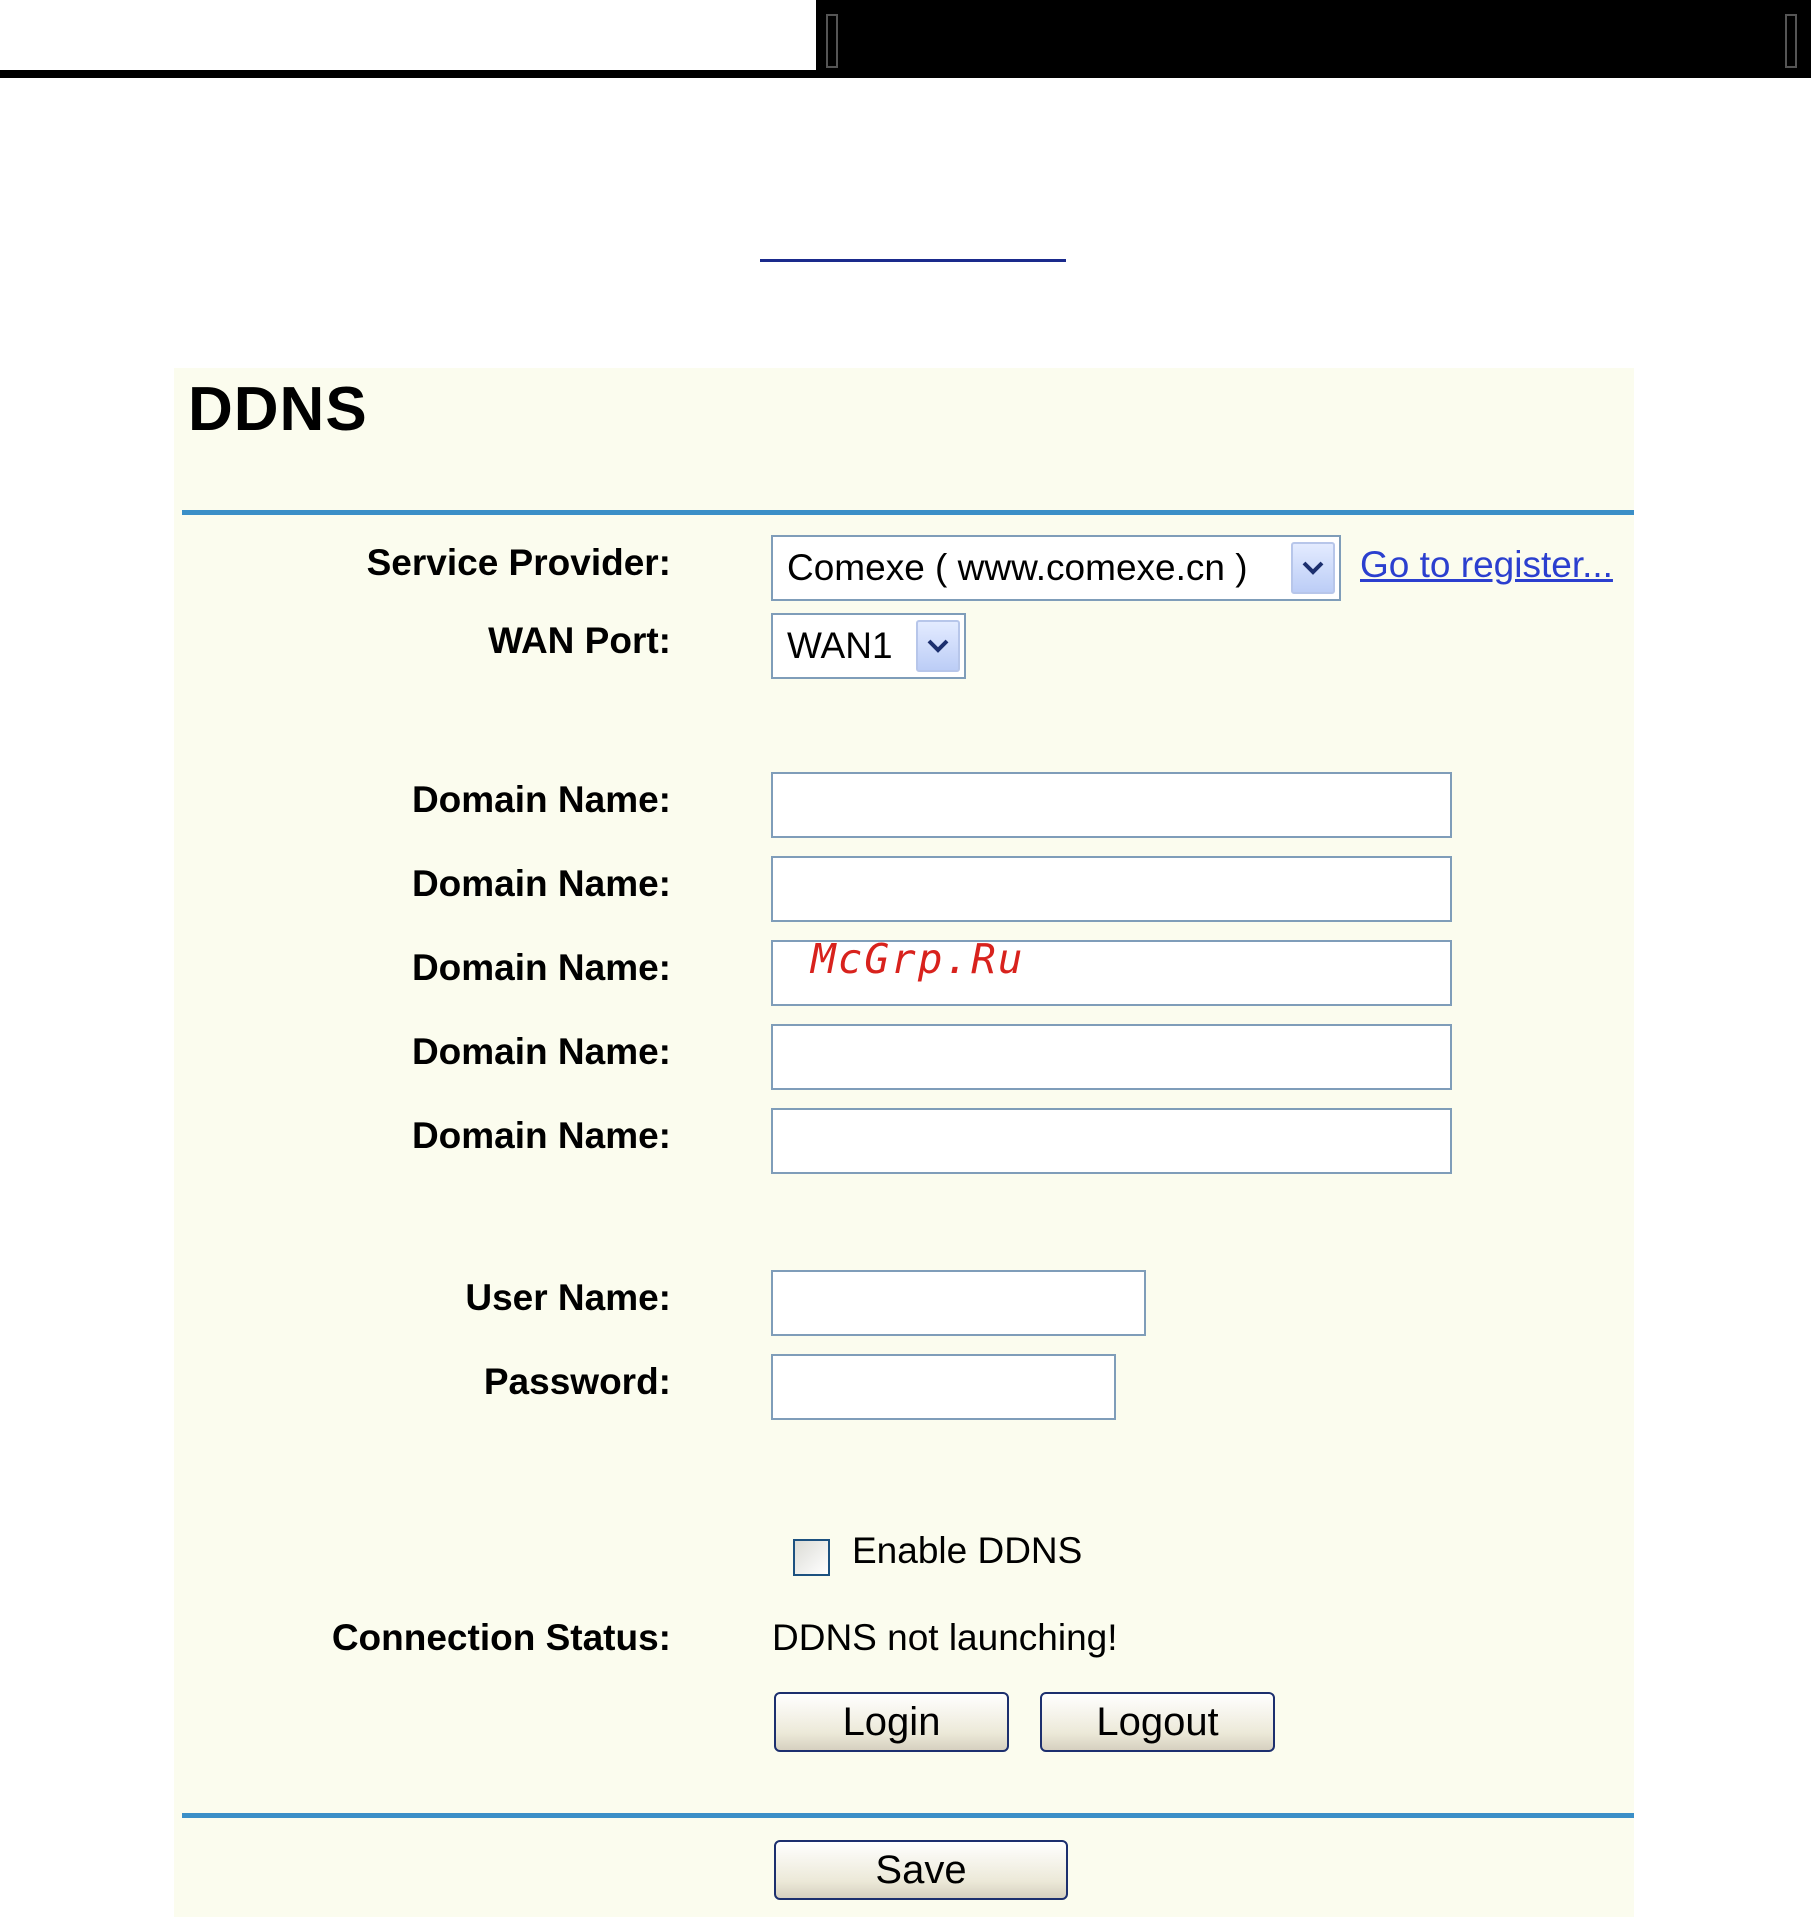 This screenshot has width=1811, height=1917. I want to click on wan-port-select: WAN1, so click(868, 646).